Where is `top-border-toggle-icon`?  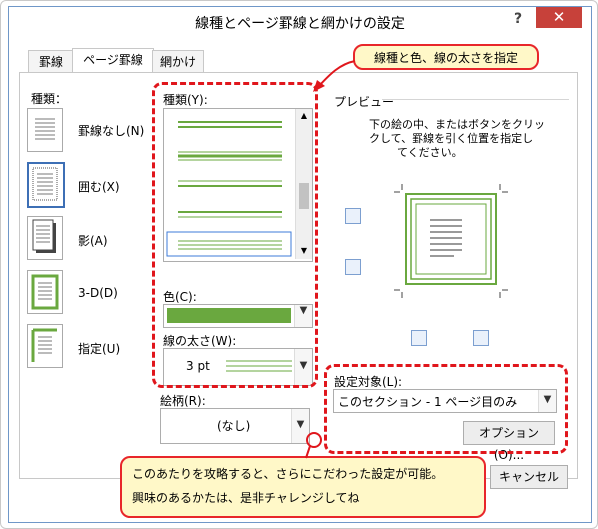 top-border-toggle-icon is located at coordinates (353, 216).